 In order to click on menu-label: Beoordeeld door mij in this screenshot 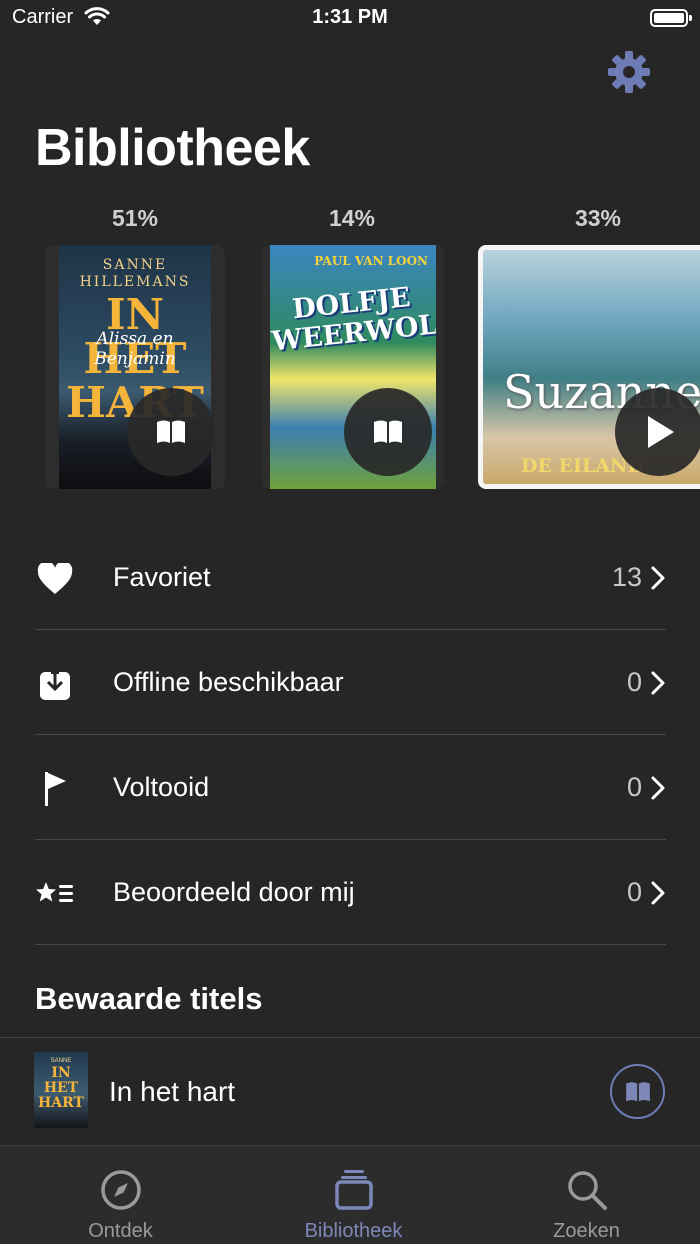, I will do `click(234, 892)`.